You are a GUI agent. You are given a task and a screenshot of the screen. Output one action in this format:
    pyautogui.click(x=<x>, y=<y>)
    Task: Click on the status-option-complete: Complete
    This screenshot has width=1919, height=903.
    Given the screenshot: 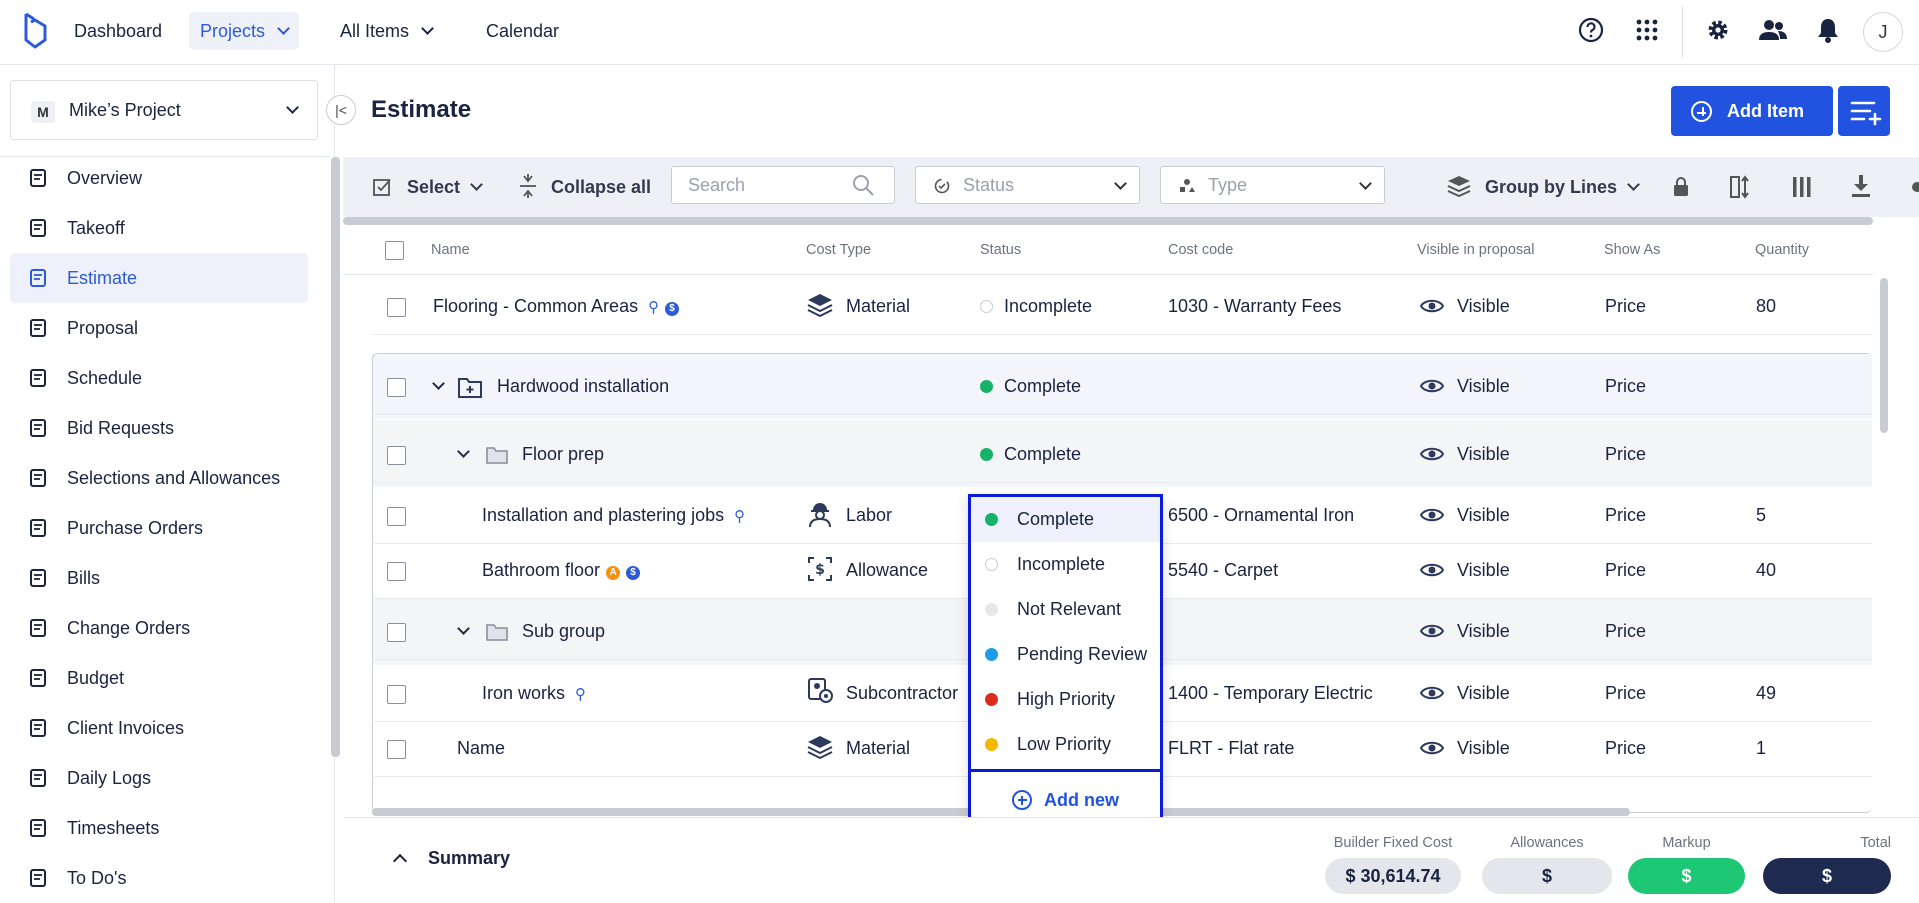 What is the action you would take?
    pyautogui.click(x=1065, y=519)
    